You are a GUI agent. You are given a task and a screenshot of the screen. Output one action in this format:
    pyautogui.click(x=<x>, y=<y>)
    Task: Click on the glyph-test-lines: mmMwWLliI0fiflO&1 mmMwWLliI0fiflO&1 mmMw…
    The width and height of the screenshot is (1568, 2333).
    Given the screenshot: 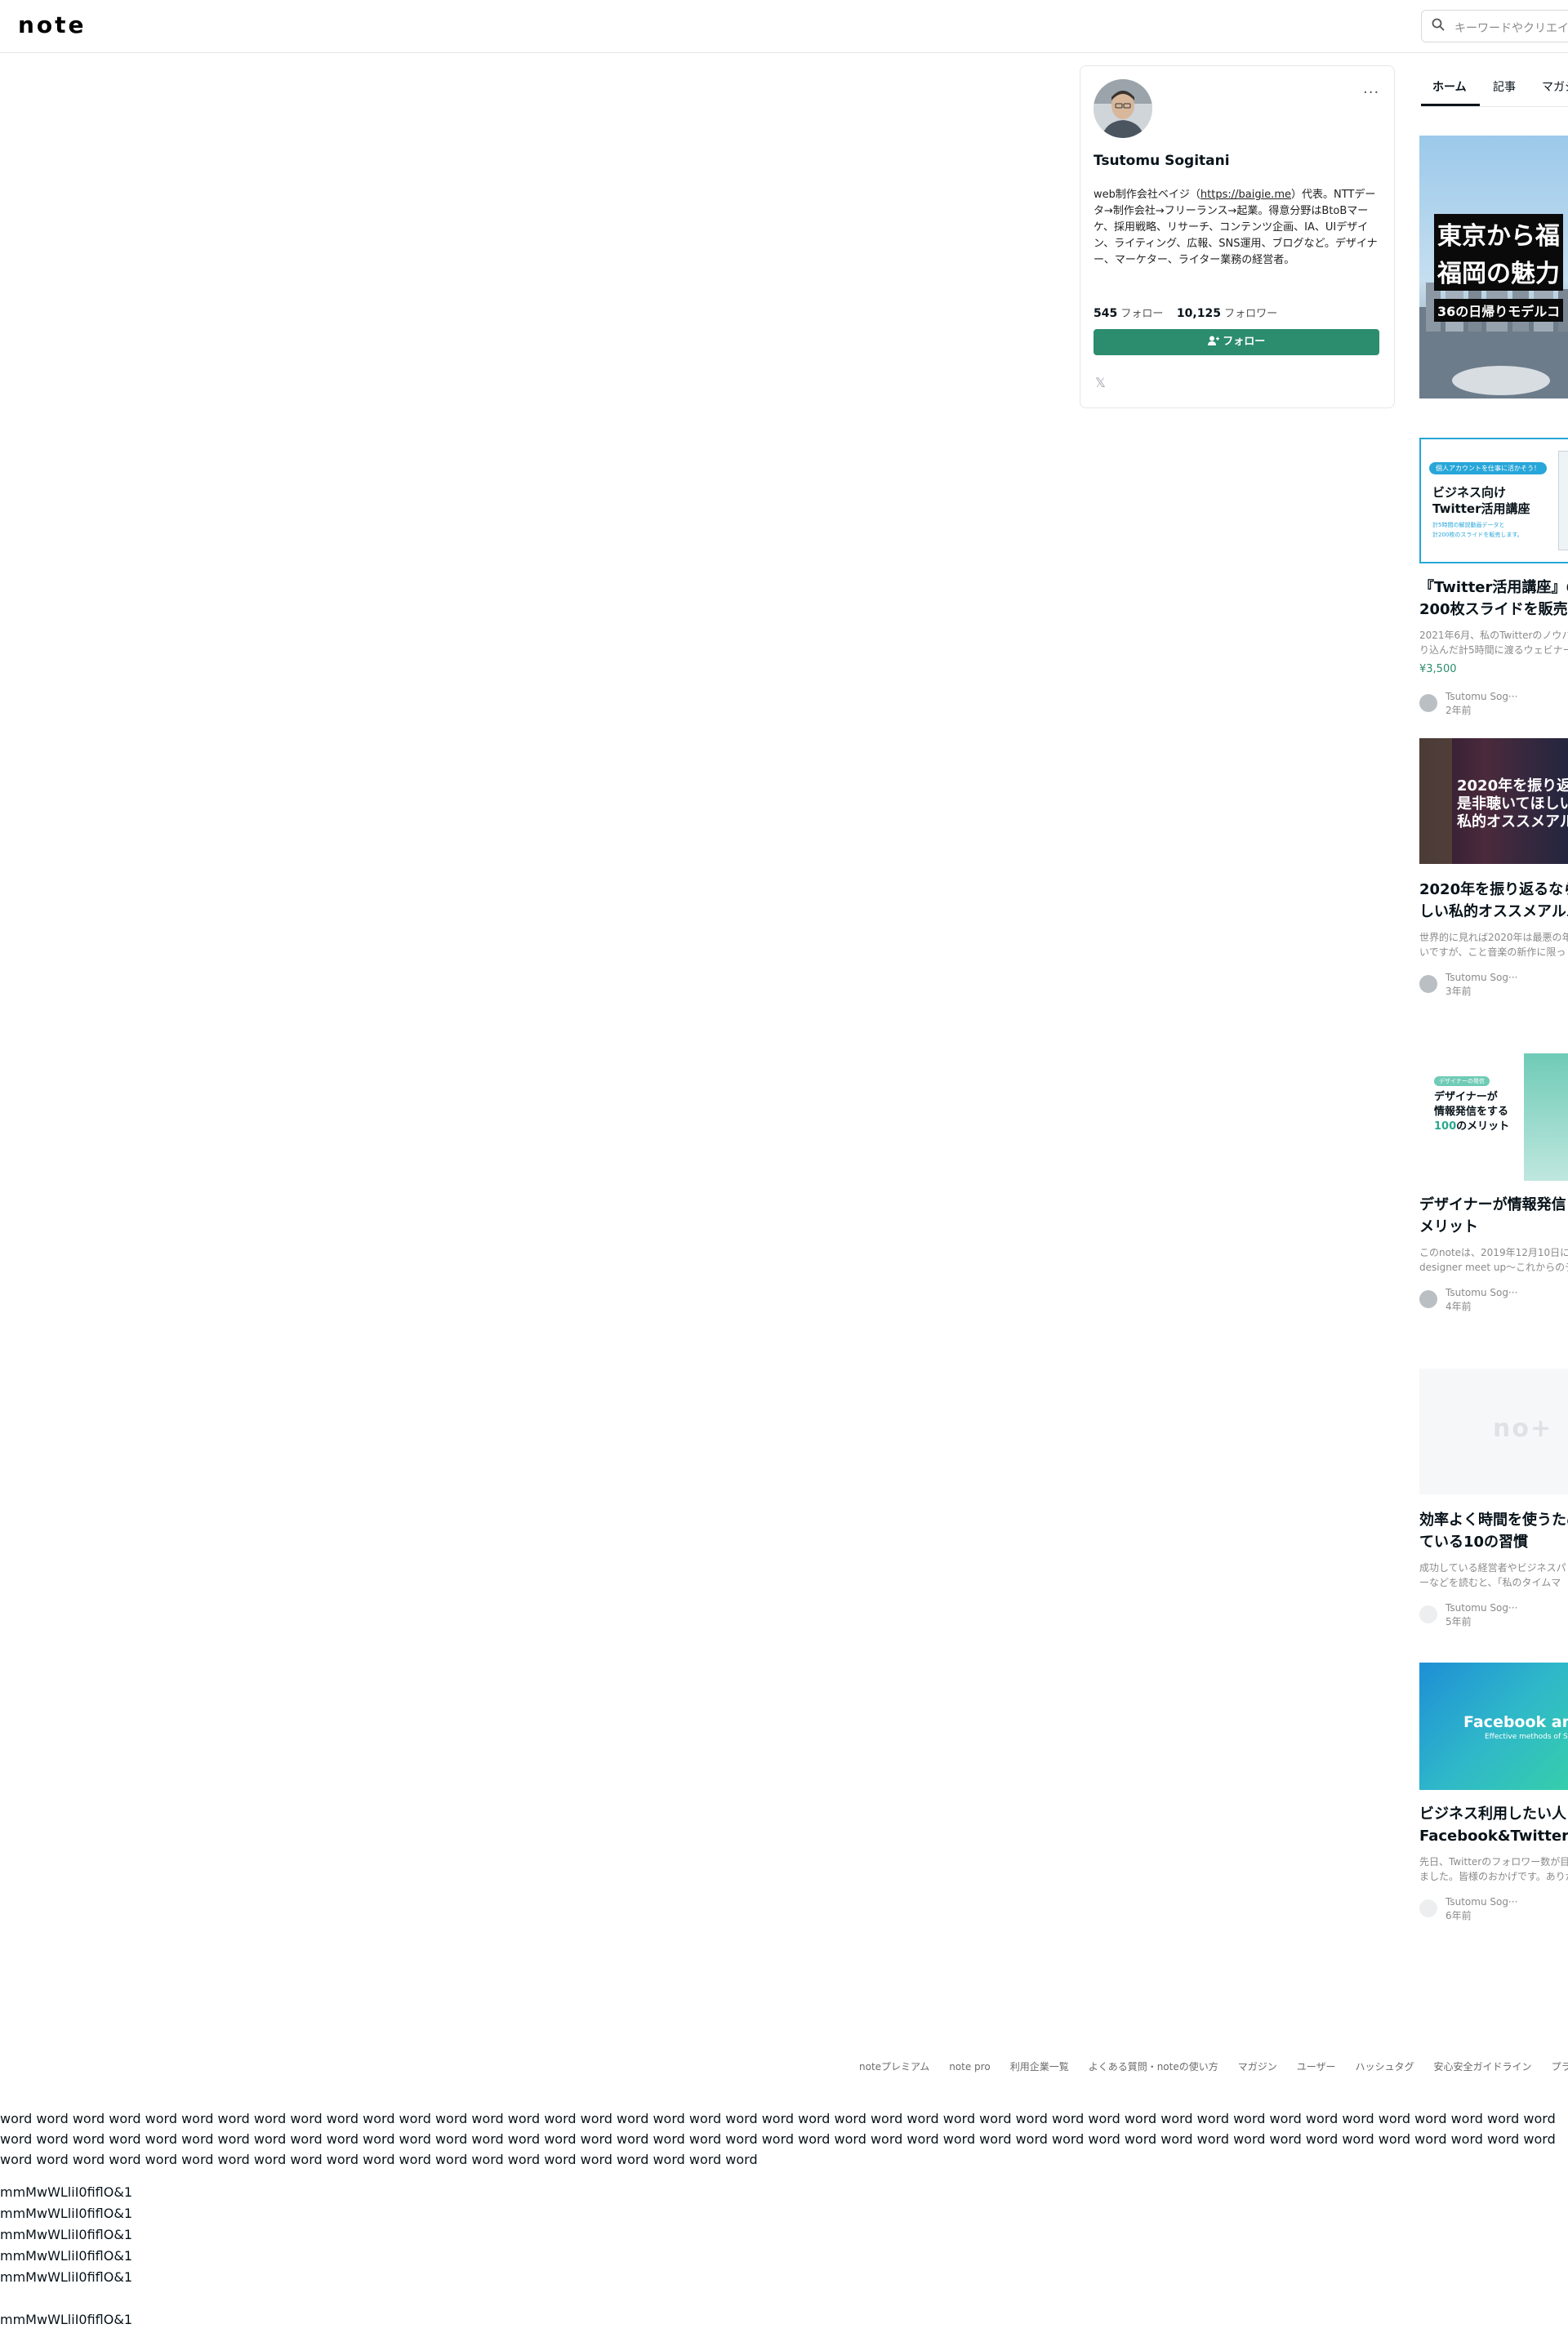 What is the action you would take?
    pyautogui.click(x=66, y=2257)
    